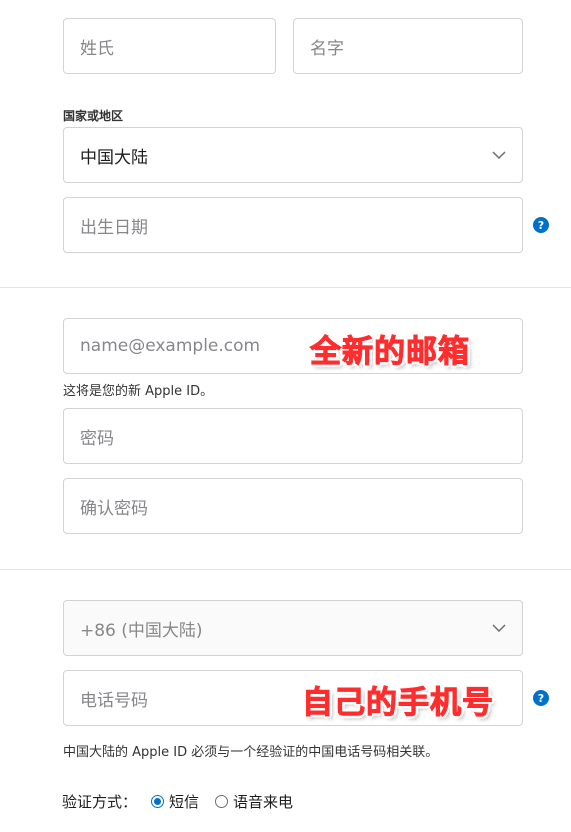  Describe the element at coordinates (138, 391) in the screenshot. I see `email-hint: 这将是您的新 Apple ID。` at that location.